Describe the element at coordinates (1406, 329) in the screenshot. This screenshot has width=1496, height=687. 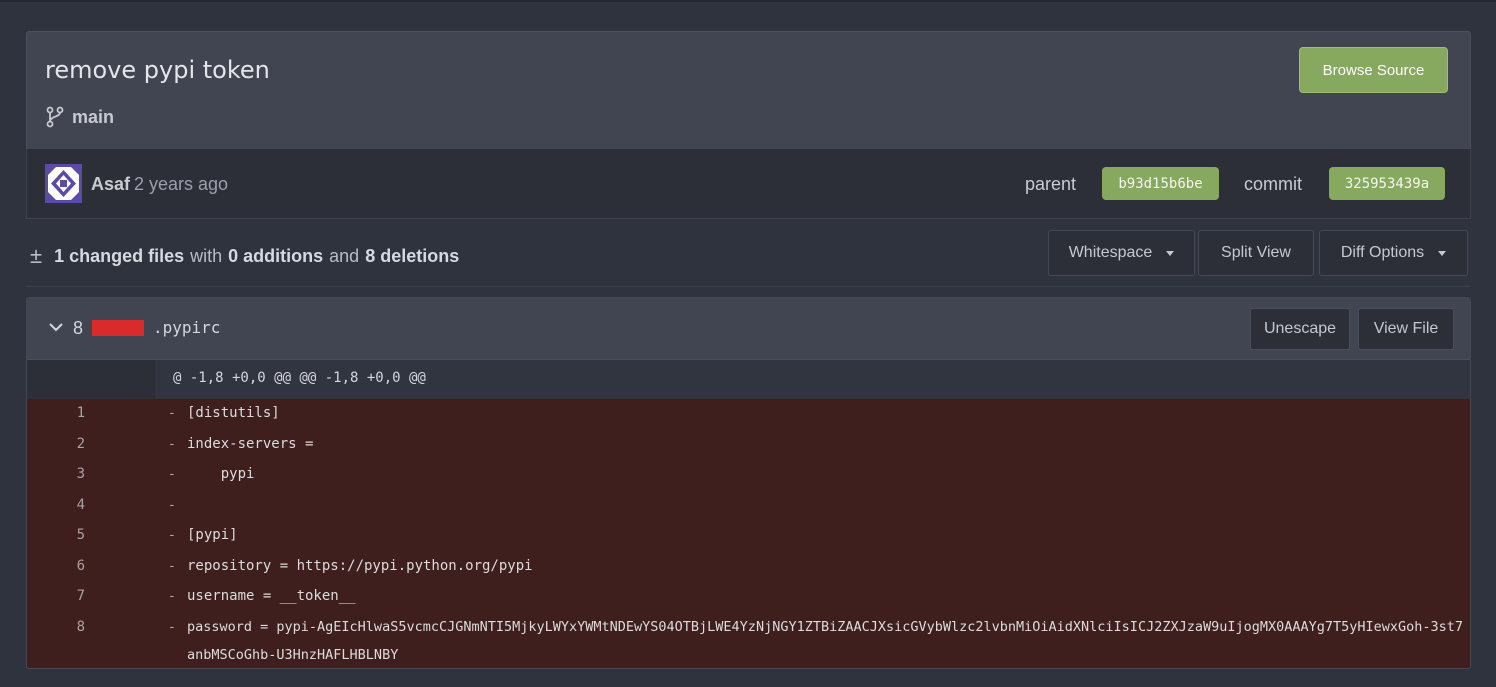
I see `view-file-button: View File` at that location.